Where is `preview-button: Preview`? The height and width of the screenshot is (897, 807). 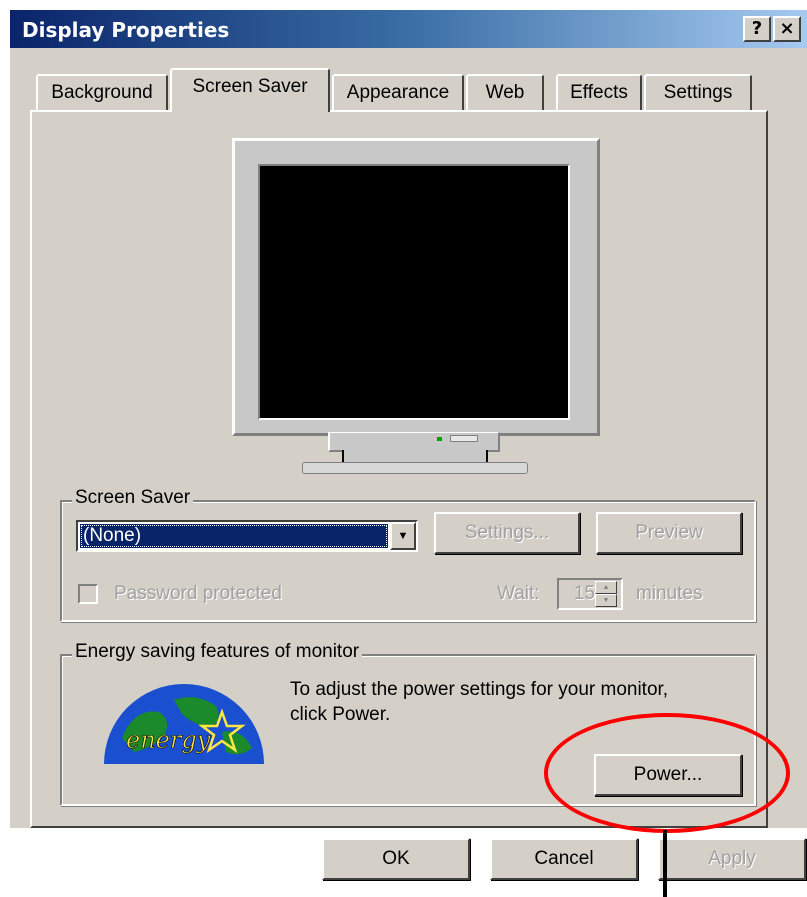 preview-button: Preview is located at coordinates (669, 533).